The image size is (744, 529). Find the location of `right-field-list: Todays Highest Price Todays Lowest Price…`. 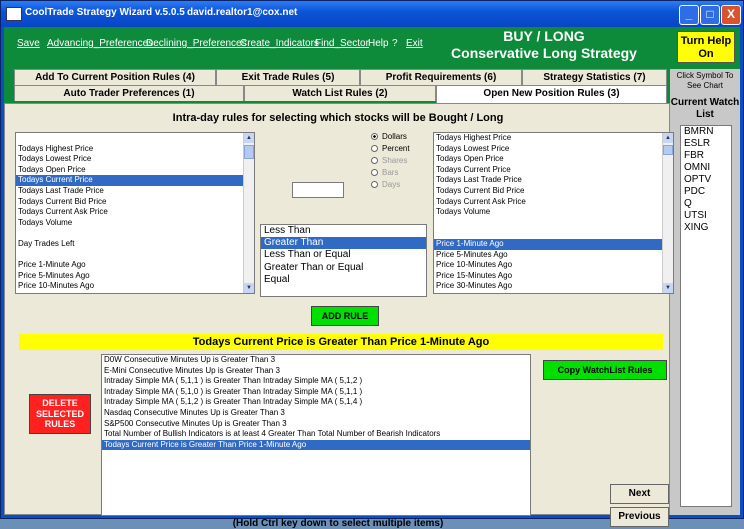

right-field-list: Todays Highest Price Todays Lowest Price… is located at coordinates (553, 213).